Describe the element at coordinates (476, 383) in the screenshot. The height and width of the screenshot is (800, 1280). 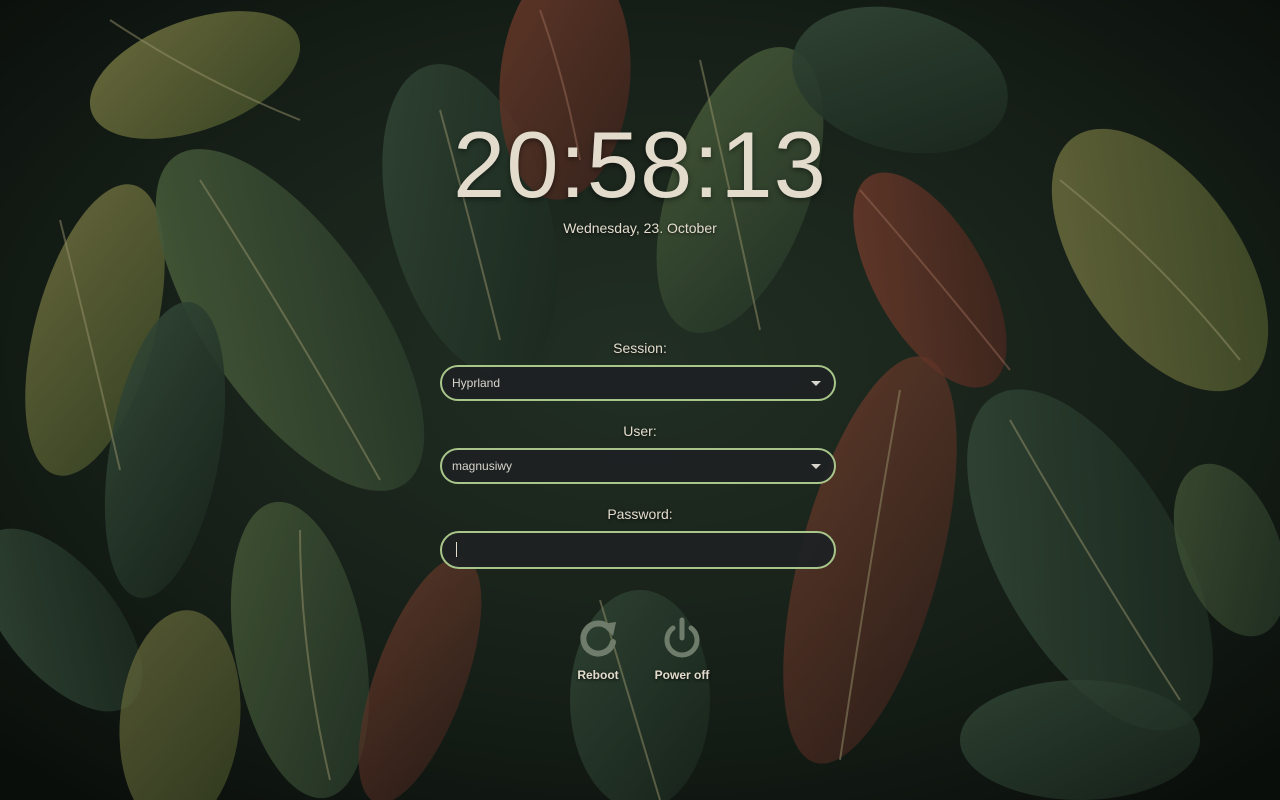
I see `session-value: Hyprland` at that location.